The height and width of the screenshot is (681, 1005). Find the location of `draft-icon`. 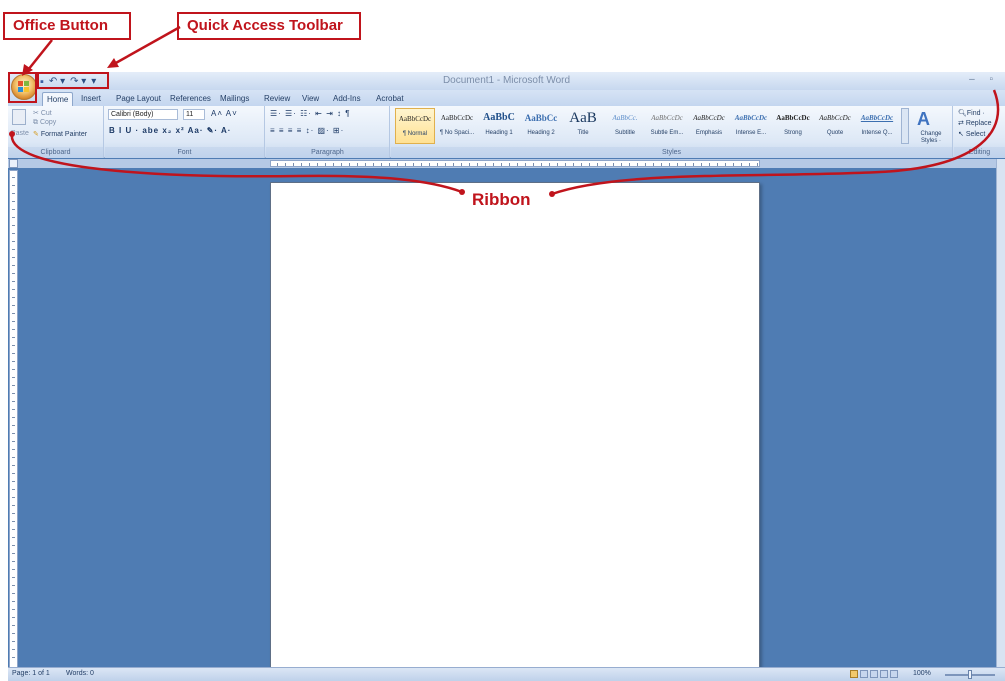

draft-icon is located at coordinates (894, 674).